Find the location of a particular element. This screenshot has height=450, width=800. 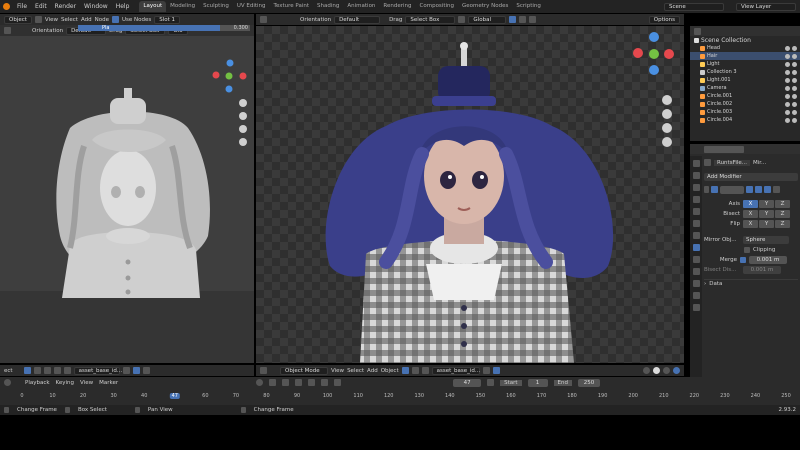

tab-uv-editing: UV Editing is located at coordinates (251, 6).